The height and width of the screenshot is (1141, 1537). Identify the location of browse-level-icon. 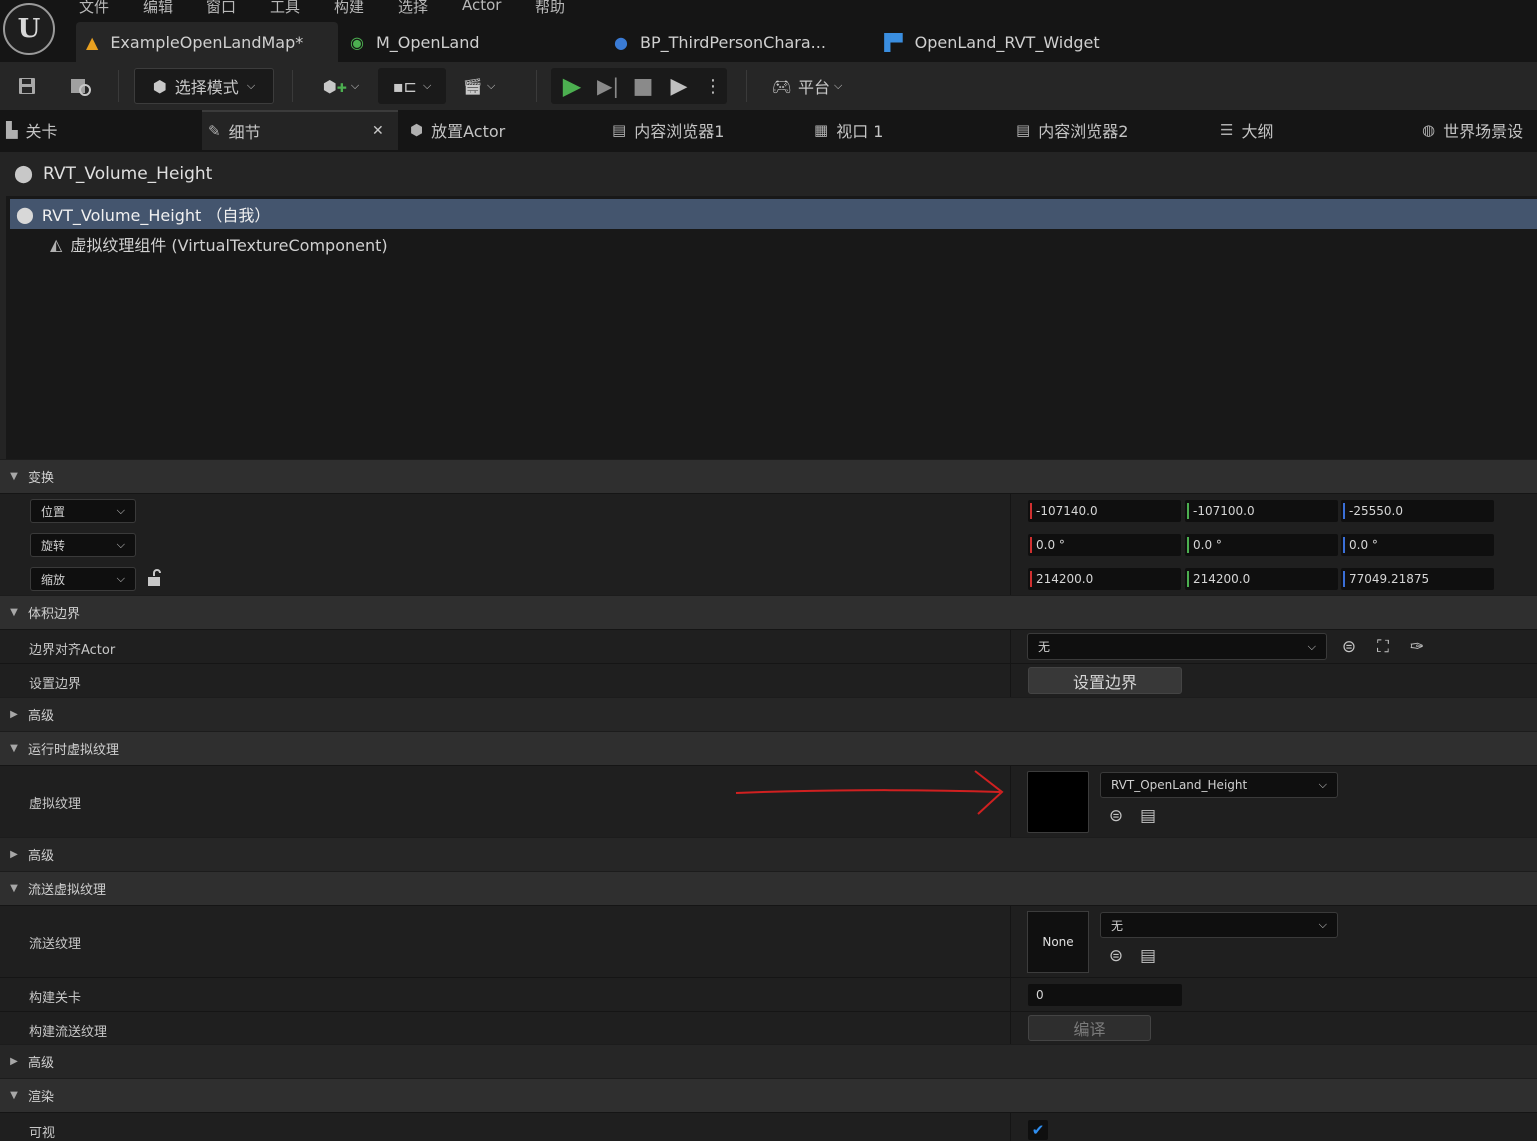
(81, 86).